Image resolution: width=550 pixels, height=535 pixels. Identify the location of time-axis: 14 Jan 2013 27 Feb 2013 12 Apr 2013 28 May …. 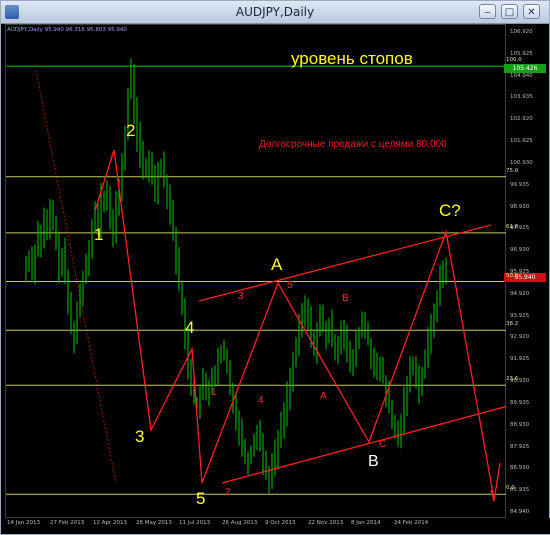
(277, 526).